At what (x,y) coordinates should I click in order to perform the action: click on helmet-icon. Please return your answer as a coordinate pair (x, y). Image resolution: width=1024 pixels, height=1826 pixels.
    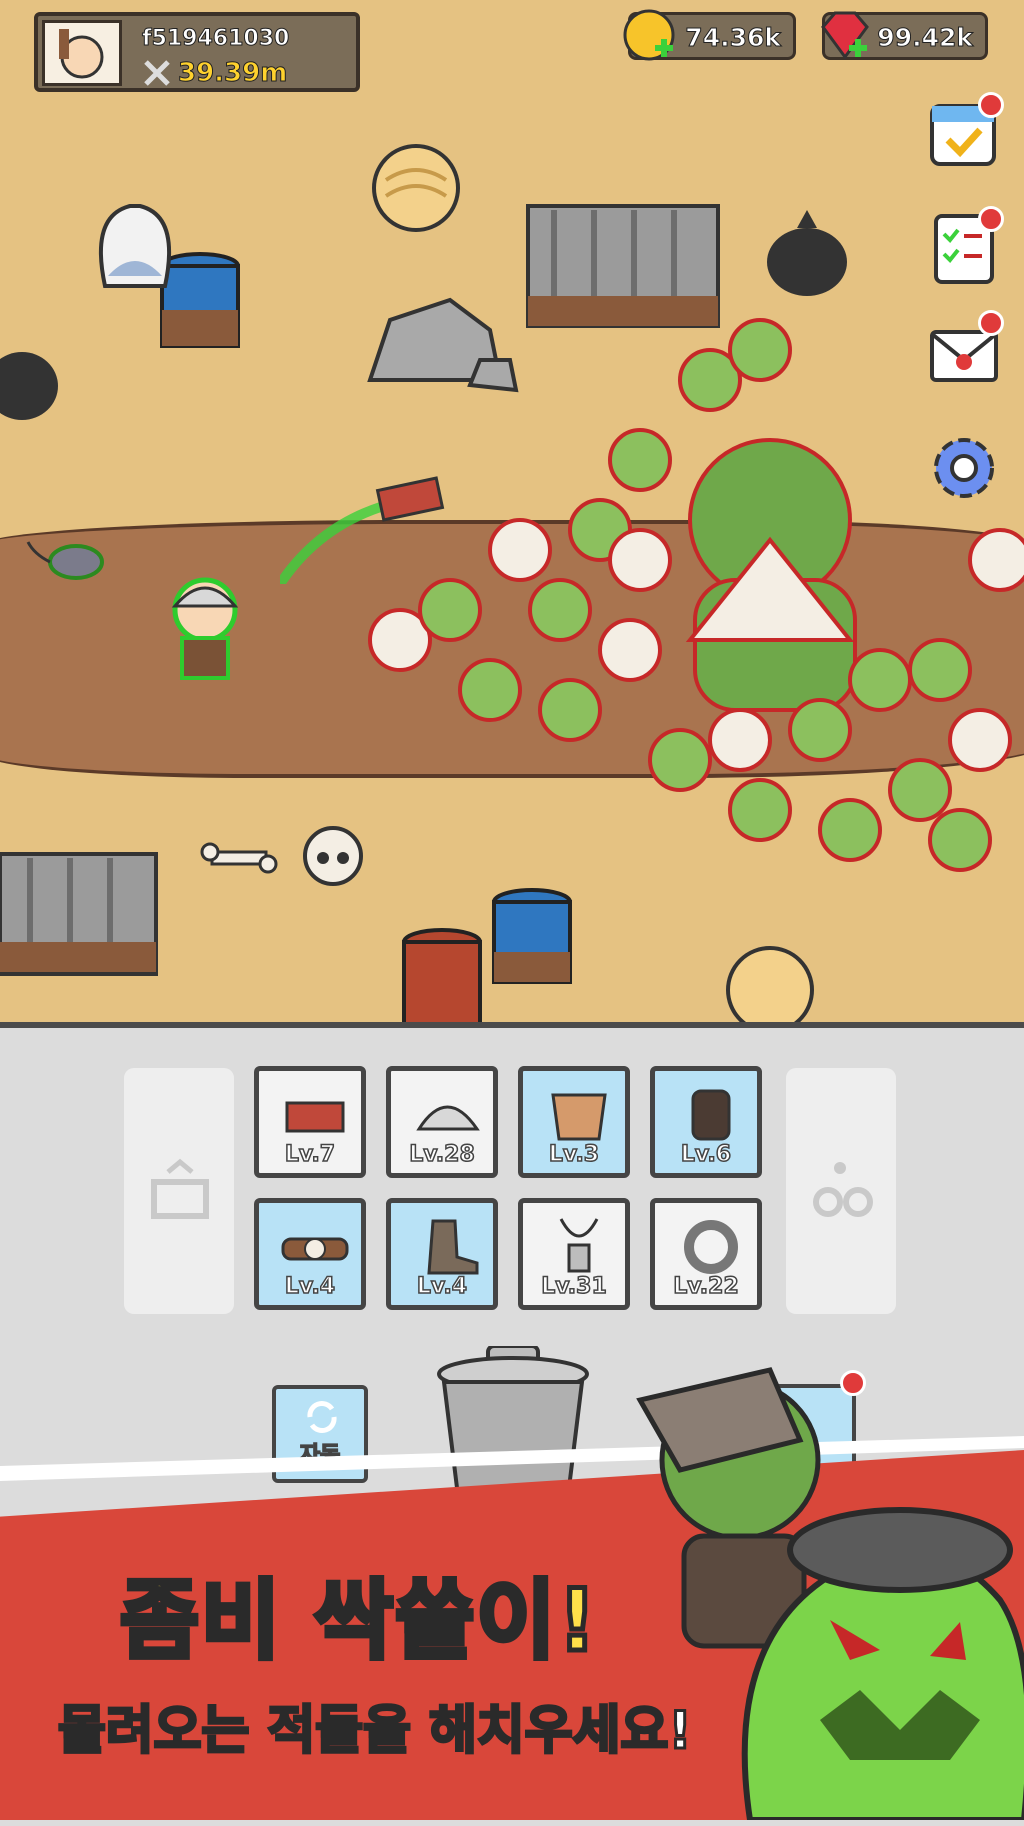
    Looking at the image, I should click on (448, 1118).